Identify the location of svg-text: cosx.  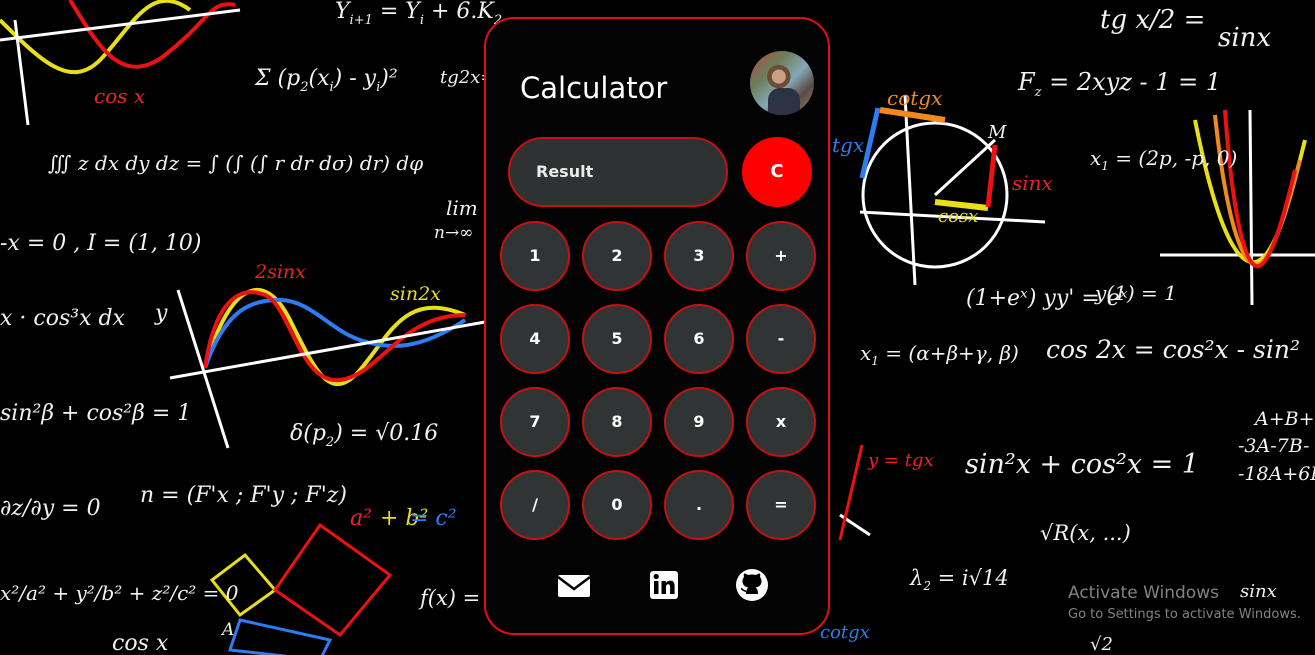
(958, 216).